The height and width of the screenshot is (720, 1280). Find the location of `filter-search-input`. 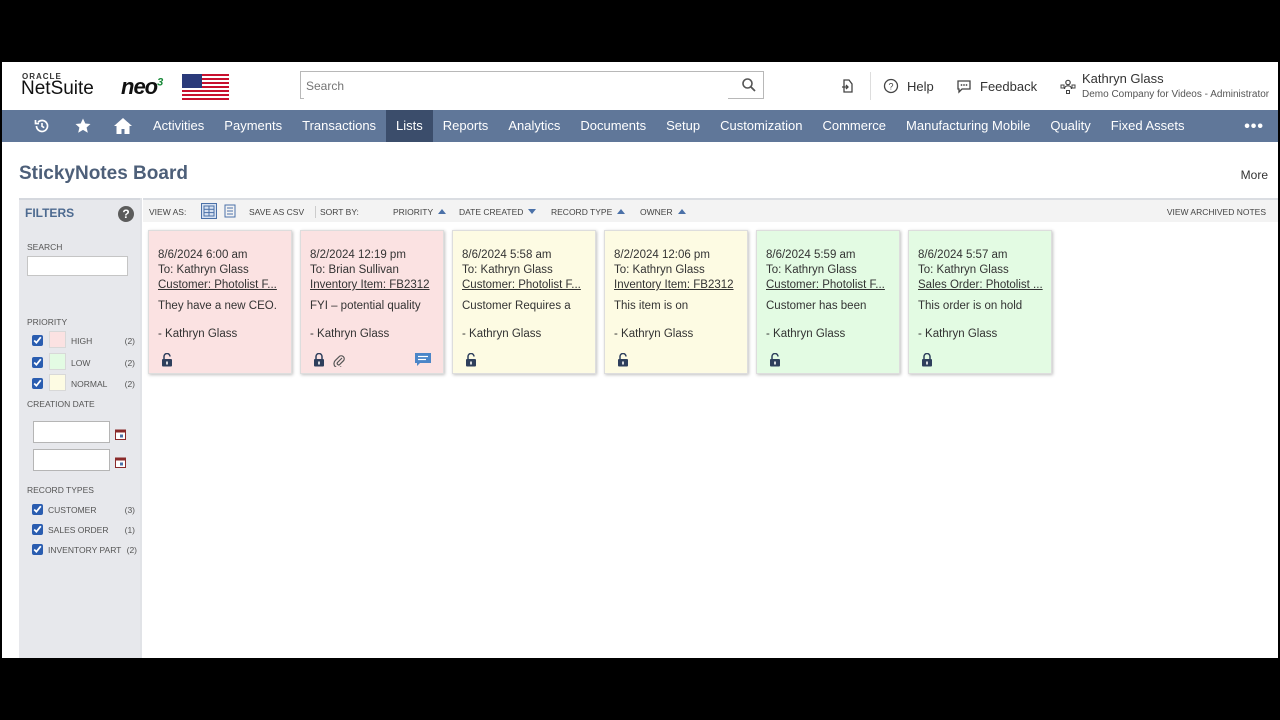

filter-search-input is located at coordinates (77, 266).